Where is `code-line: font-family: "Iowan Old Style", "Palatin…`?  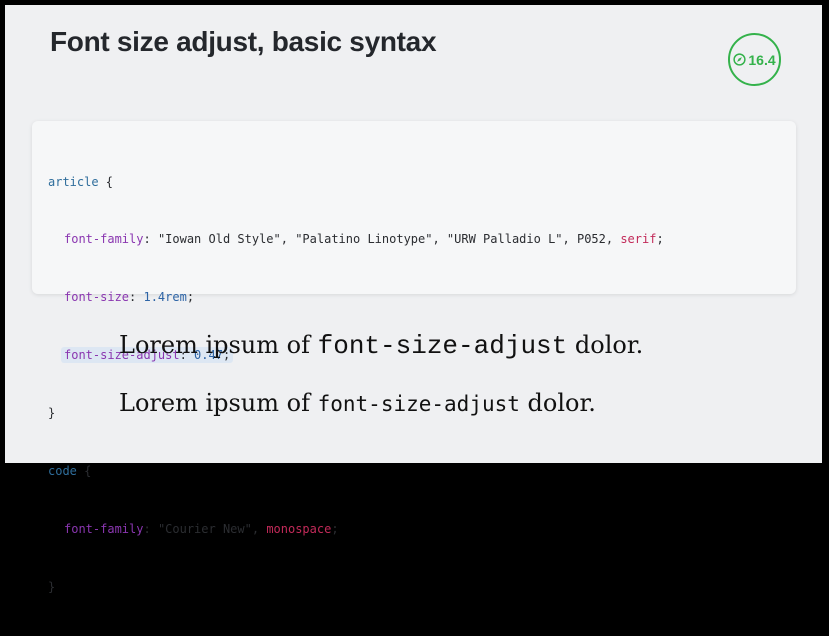
code-line: font-family: "Iowan Old Style", "Palatin… is located at coordinates (356, 239).